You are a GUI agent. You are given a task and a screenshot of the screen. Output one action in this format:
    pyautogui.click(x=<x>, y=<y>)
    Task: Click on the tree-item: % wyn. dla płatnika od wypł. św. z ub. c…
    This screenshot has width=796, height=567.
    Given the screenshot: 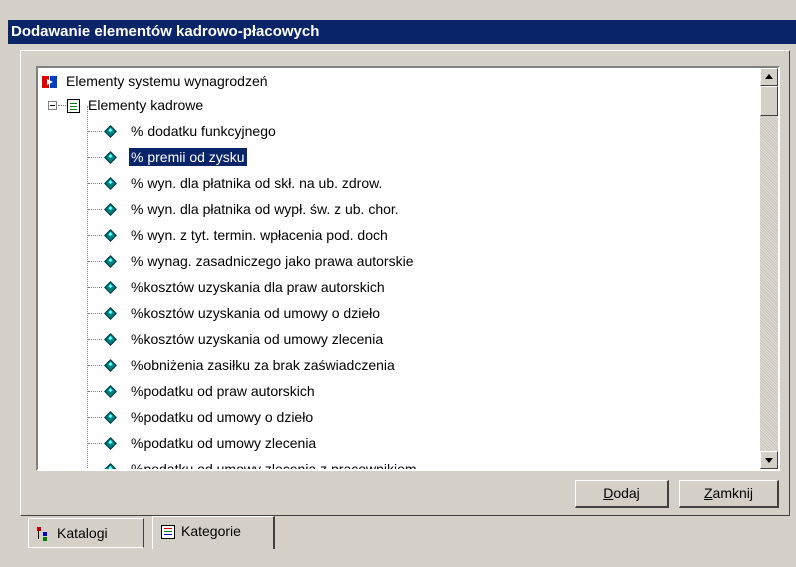 What is the action you would take?
    pyautogui.click(x=251, y=209)
    